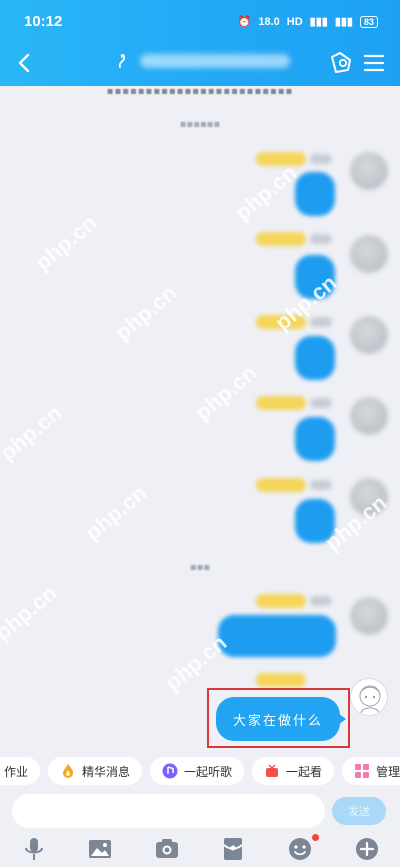 The width and height of the screenshot is (400, 867). I want to click on microphone-icon, so click(34, 849).